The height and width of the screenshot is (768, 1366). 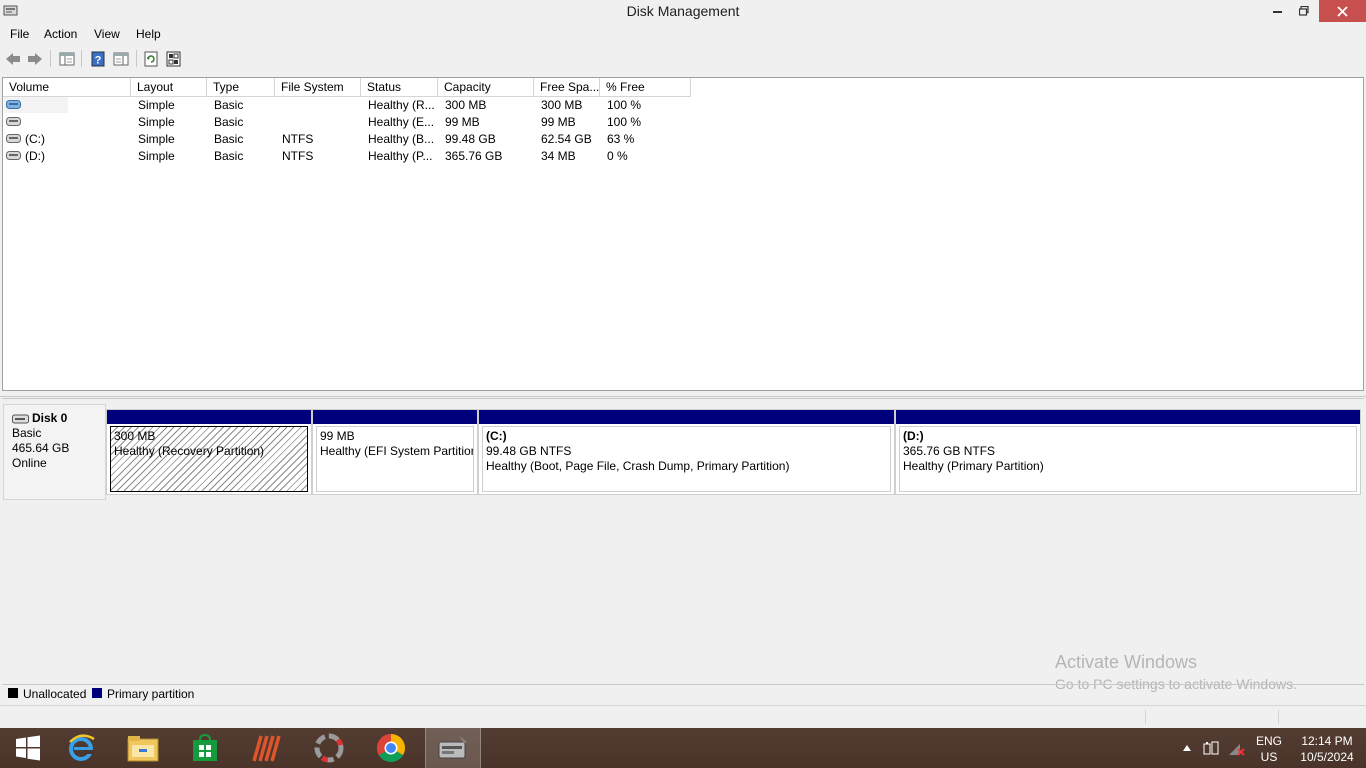 I want to click on disk-0-label: Disk 0 Basic 465.64 GB Online, so click(x=54, y=452).